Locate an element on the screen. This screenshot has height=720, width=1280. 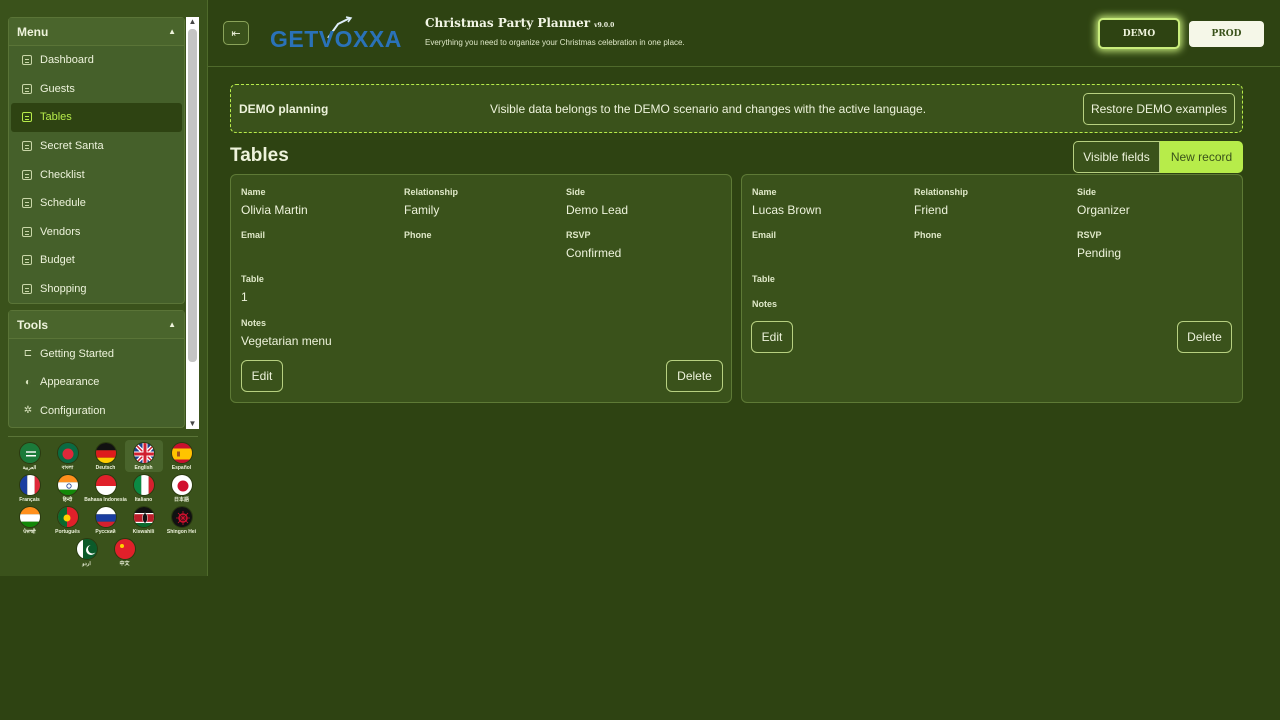
demo-mode-button: DEMO is located at coordinates (1139, 33).